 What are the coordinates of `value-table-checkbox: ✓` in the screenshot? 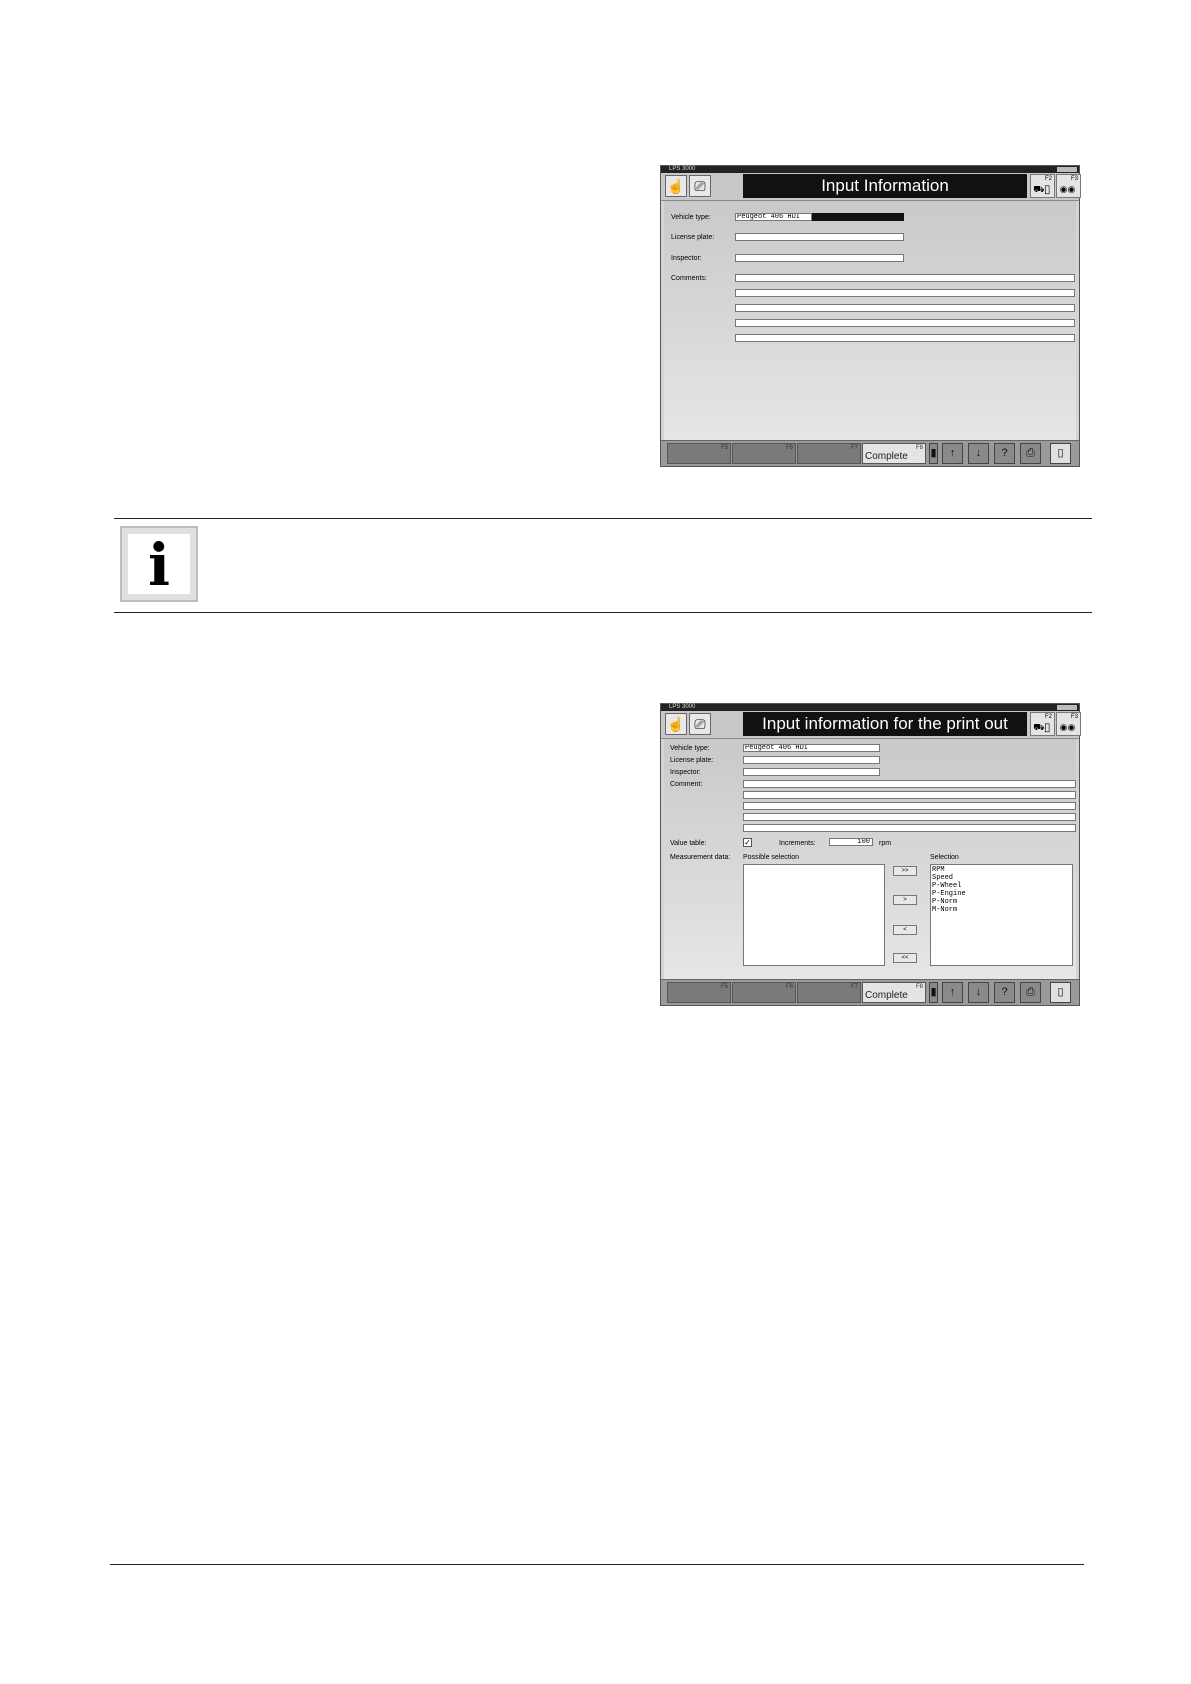 It's located at (747, 842).